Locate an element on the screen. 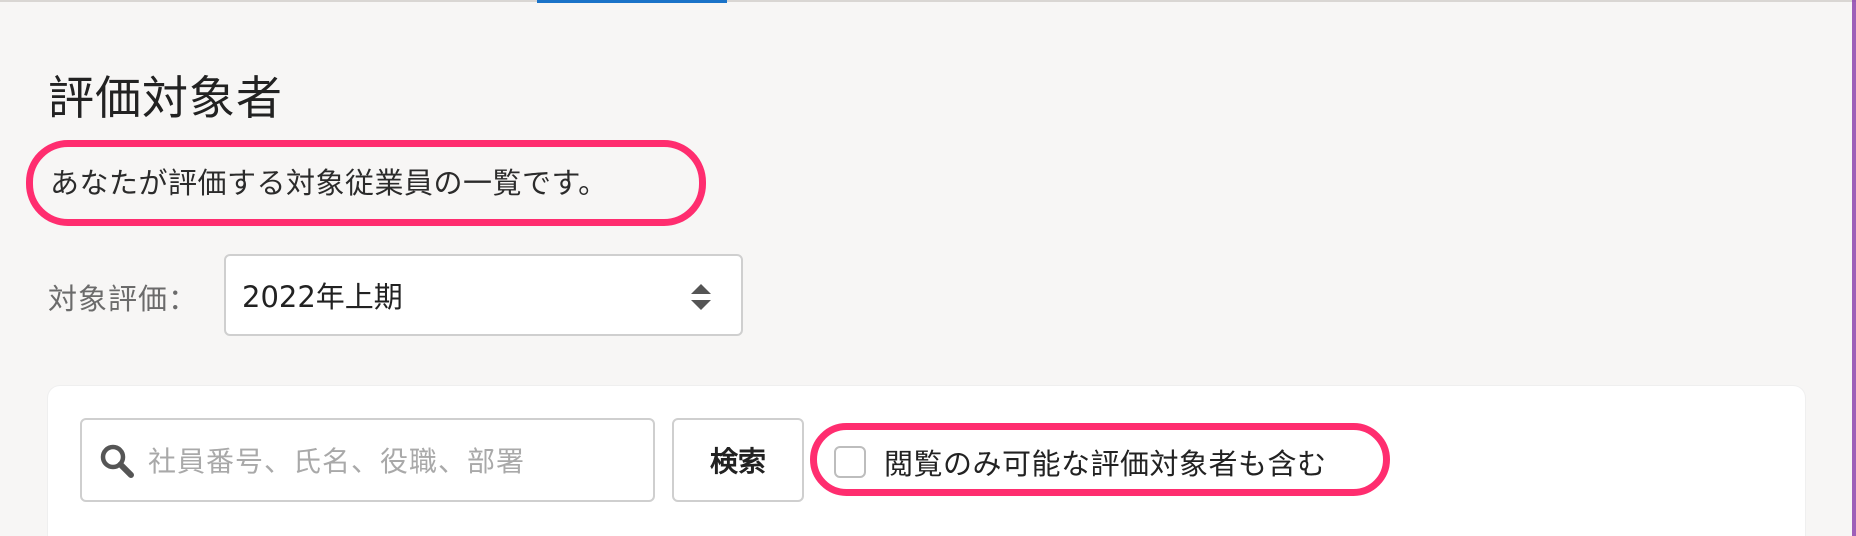 The width and height of the screenshot is (1856, 536). include-view-only-checkbox is located at coordinates (850, 462).